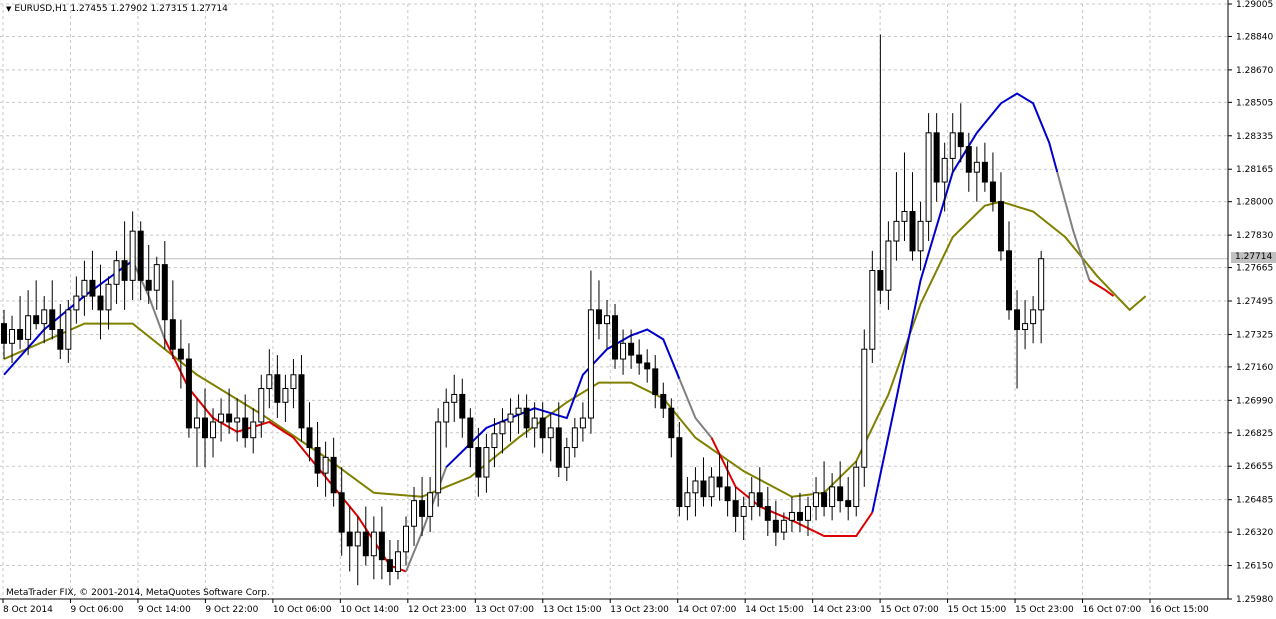 The height and width of the screenshot is (619, 1276). What do you see at coordinates (437, 610) in the screenshot?
I see `time-tick-label: 12 Oct 23:00` at bounding box center [437, 610].